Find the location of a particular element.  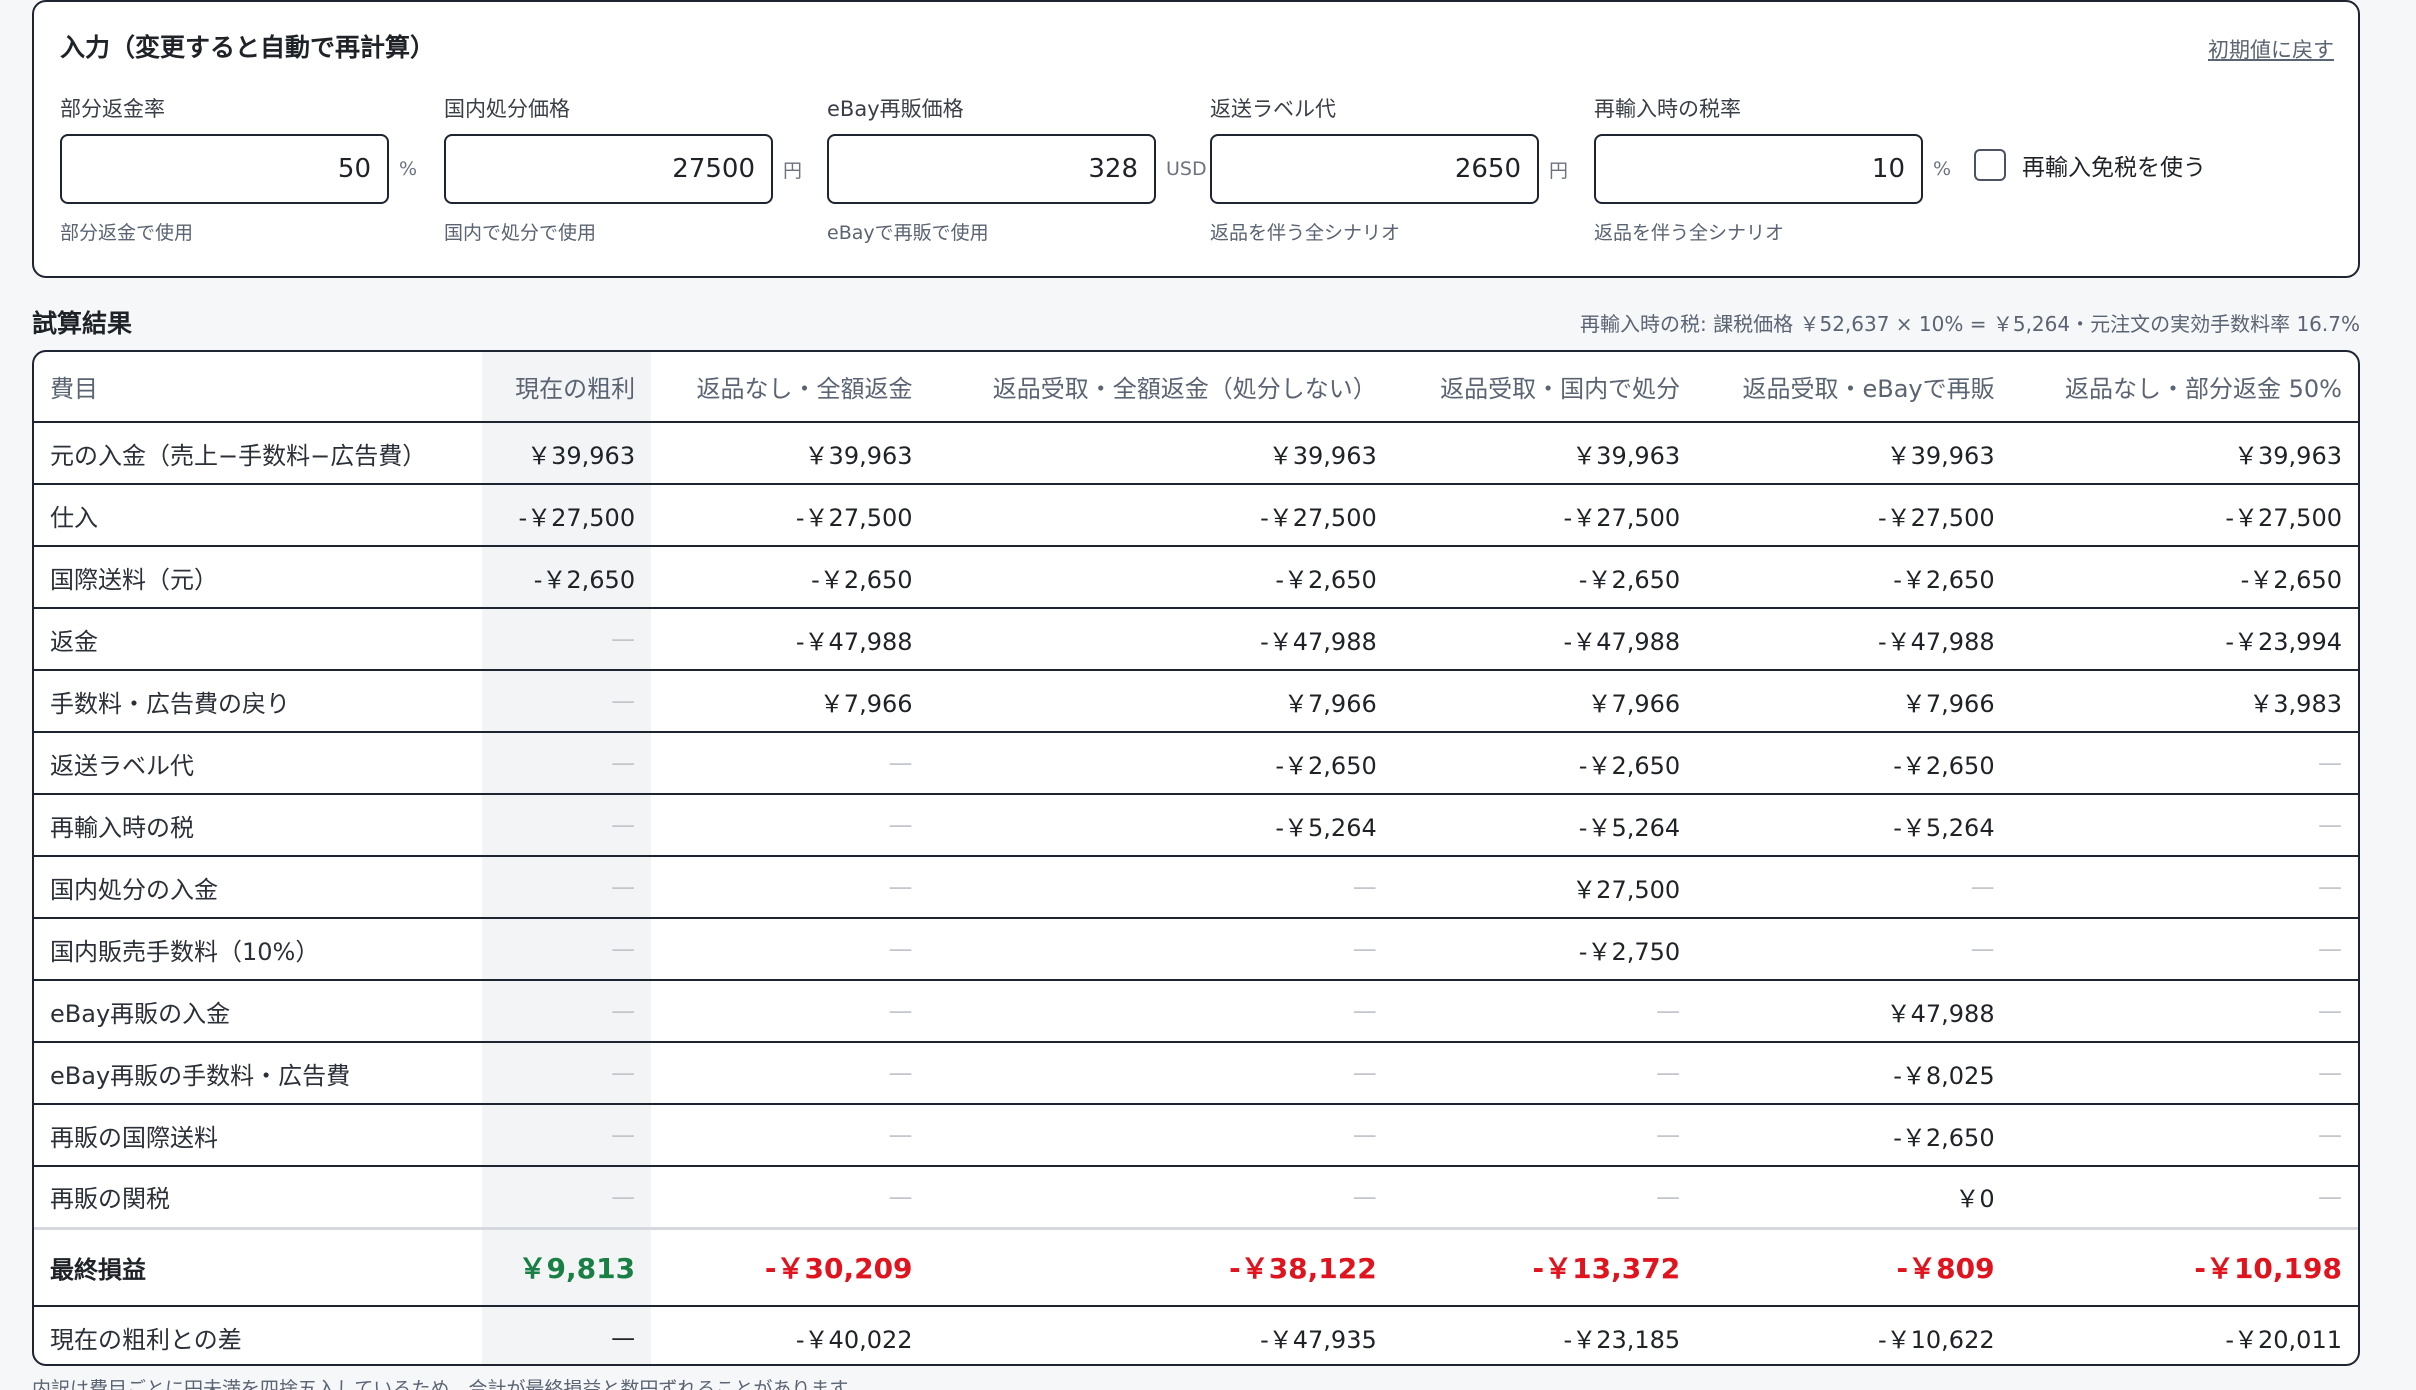

table-cell: -￥10,622 is located at coordinates (1936, 1340).